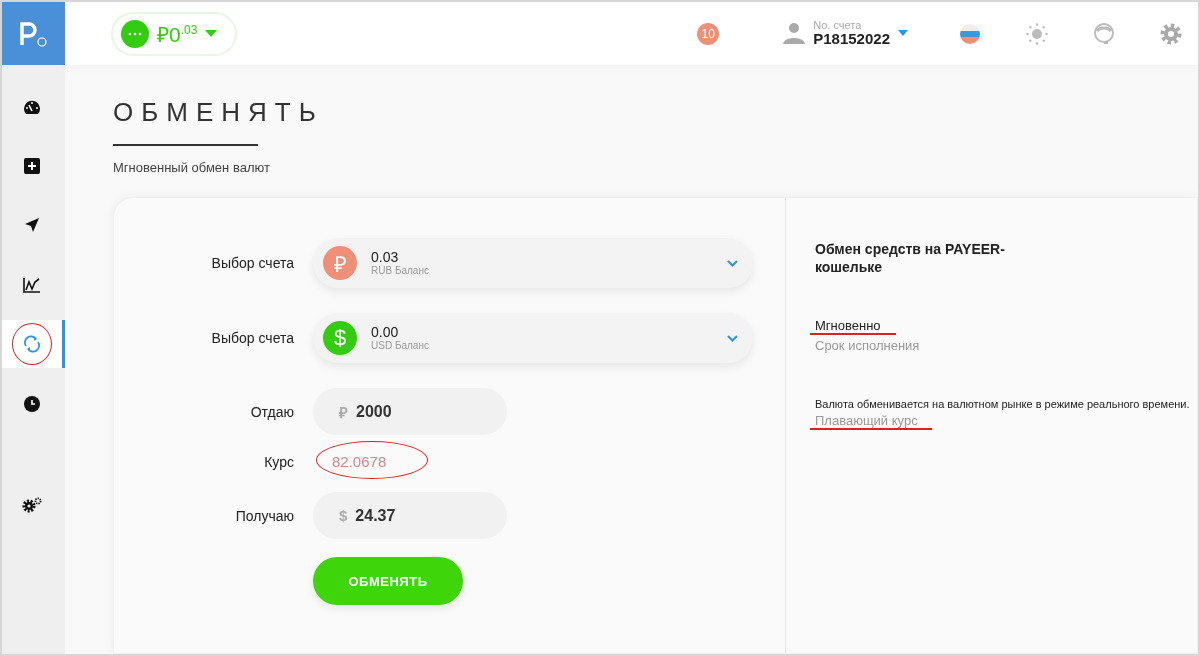  What do you see at coordinates (31, 284) in the screenshot?
I see `chart-icon` at bounding box center [31, 284].